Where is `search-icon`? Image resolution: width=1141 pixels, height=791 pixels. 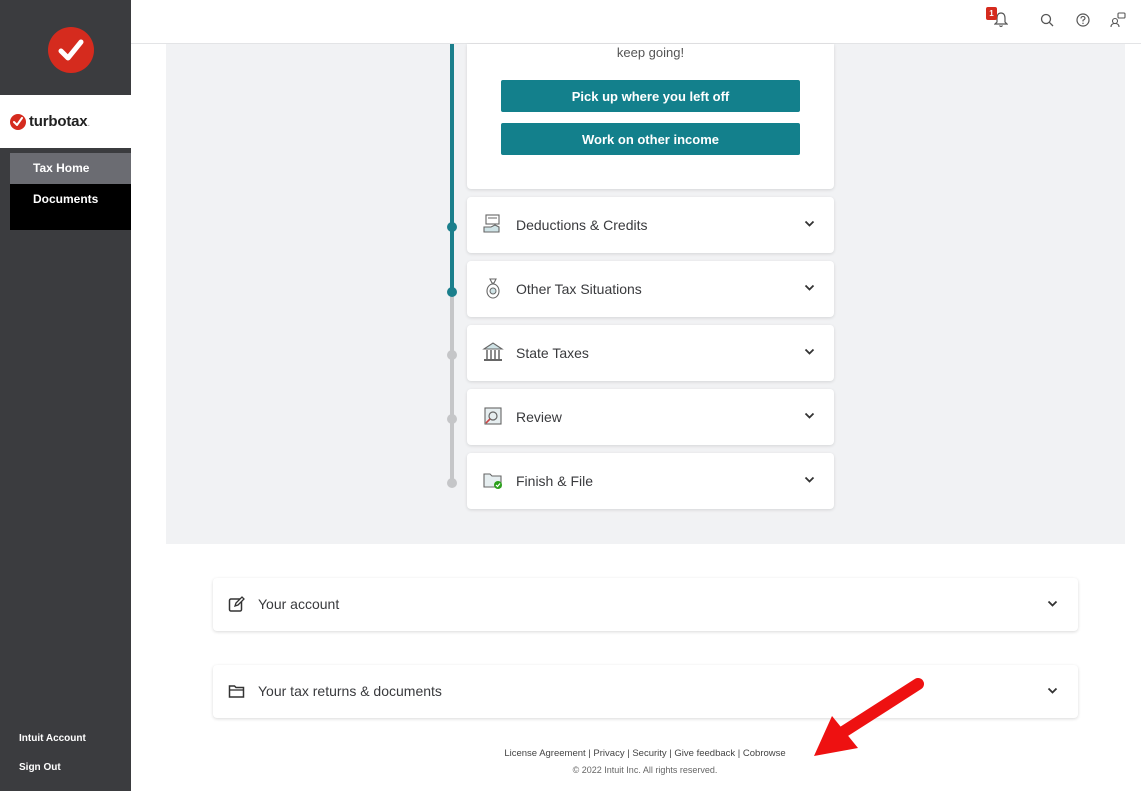
search-icon is located at coordinates (1047, 20).